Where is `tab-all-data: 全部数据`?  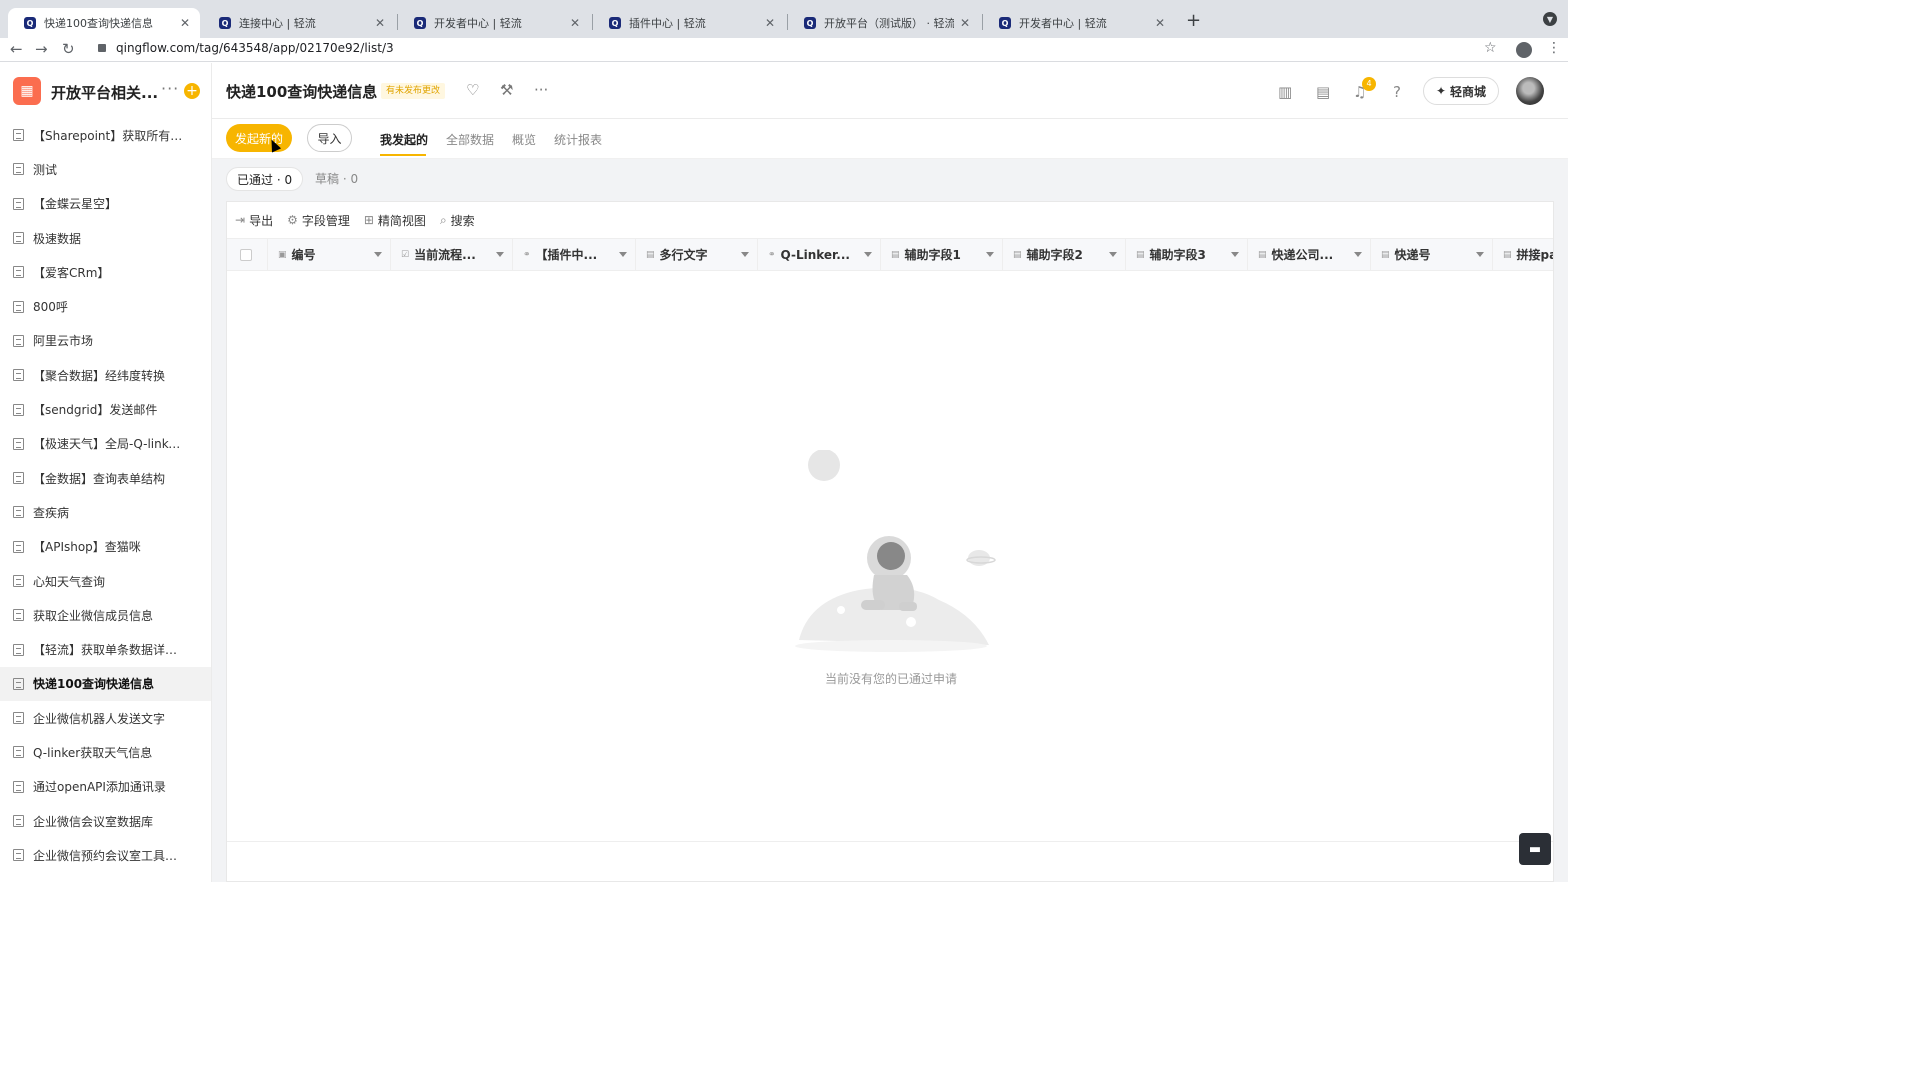
tab-all-data: 全部数据 is located at coordinates (470, 139).